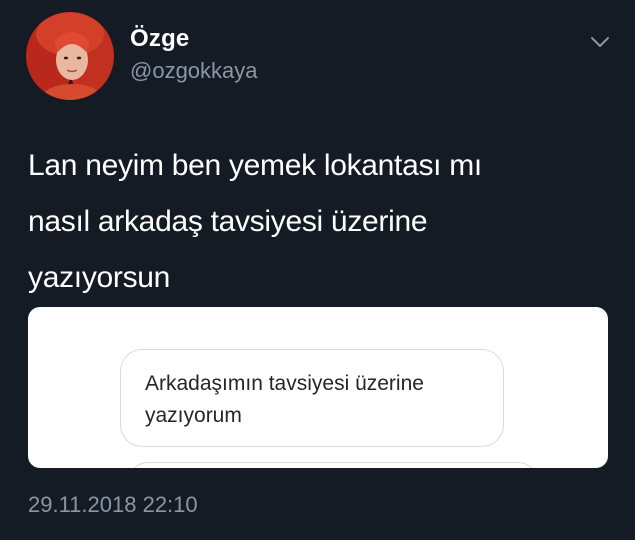 This screenshot has height=540, width=635. What do you see at coordinates (600, 42) in the screenshot?
I see `chevron-down-icon` at bounding box center [600, 42].